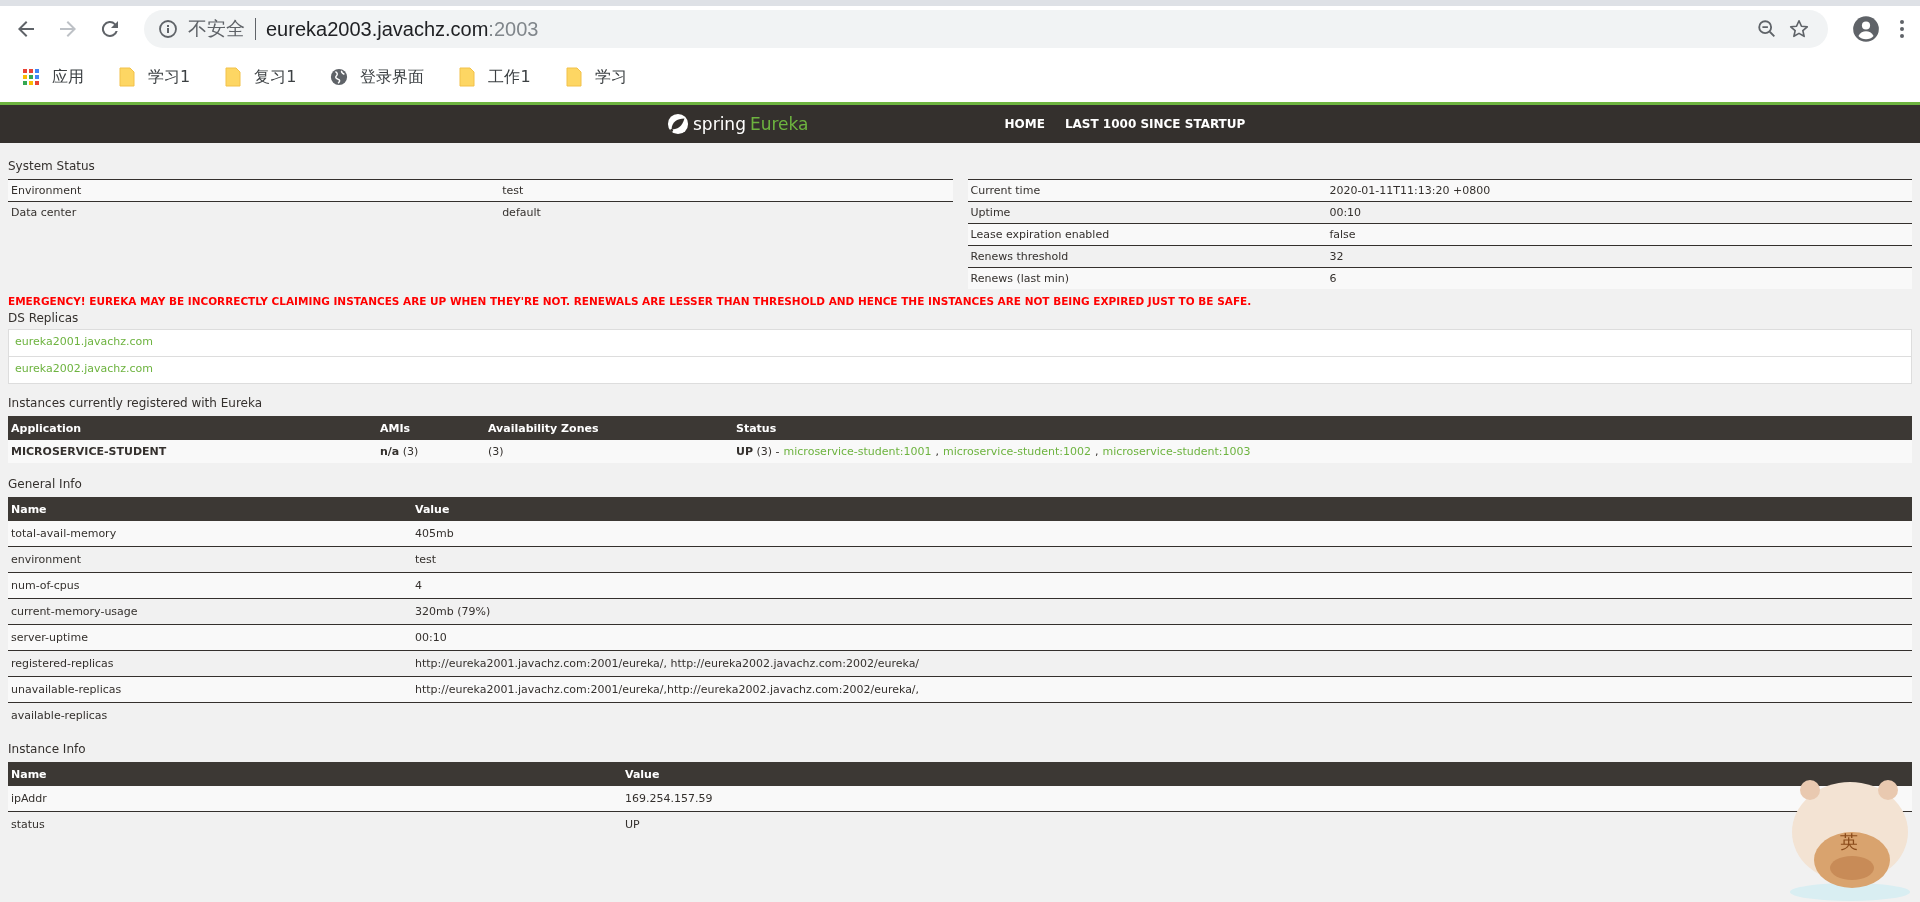 This screenshot has height=902, width=1920. I want to click on url-text: eureka2003.javachz.com:2003, so click(402, 29).